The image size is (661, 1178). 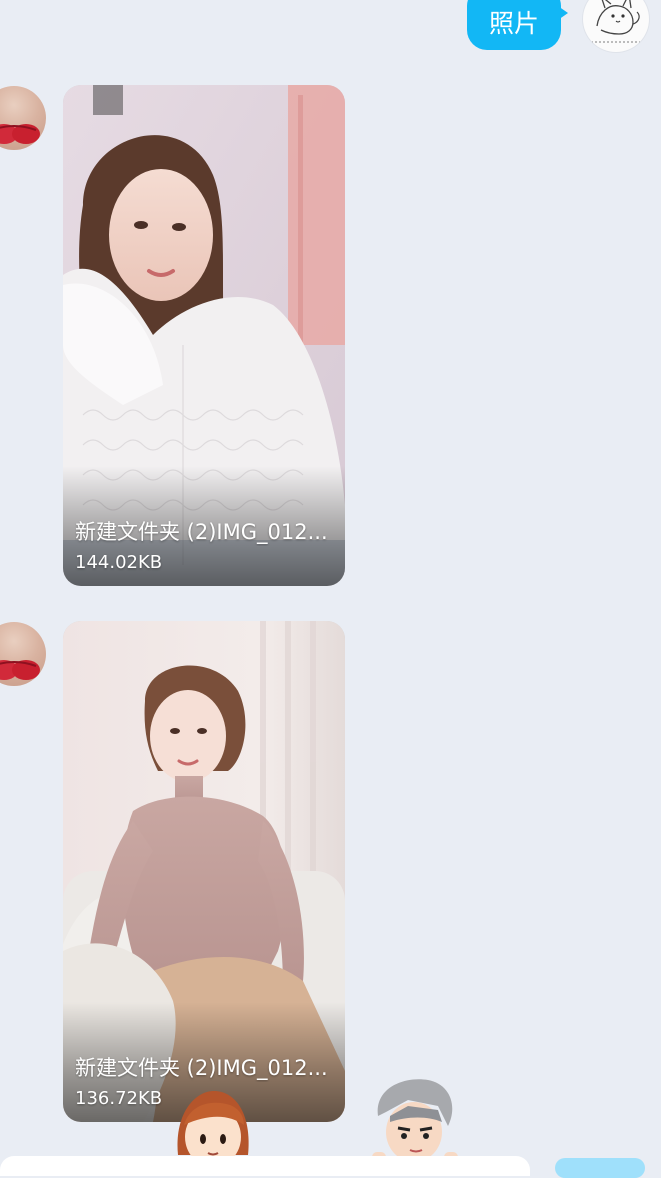 What do you see at coordinates (213, 1126) in the screenshot?
I see `girl-sticker-icon` at bounding box center [213, 1126].